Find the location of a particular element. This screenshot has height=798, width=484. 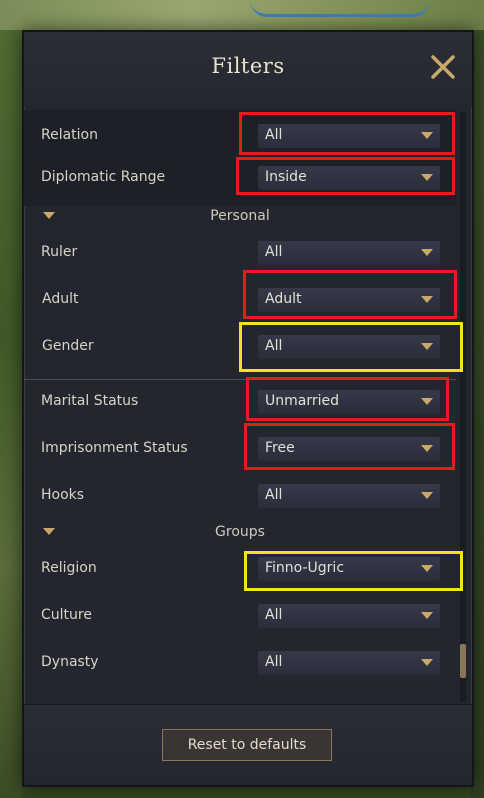

ruler-label: Ruler is located at coordinates (59, 252).